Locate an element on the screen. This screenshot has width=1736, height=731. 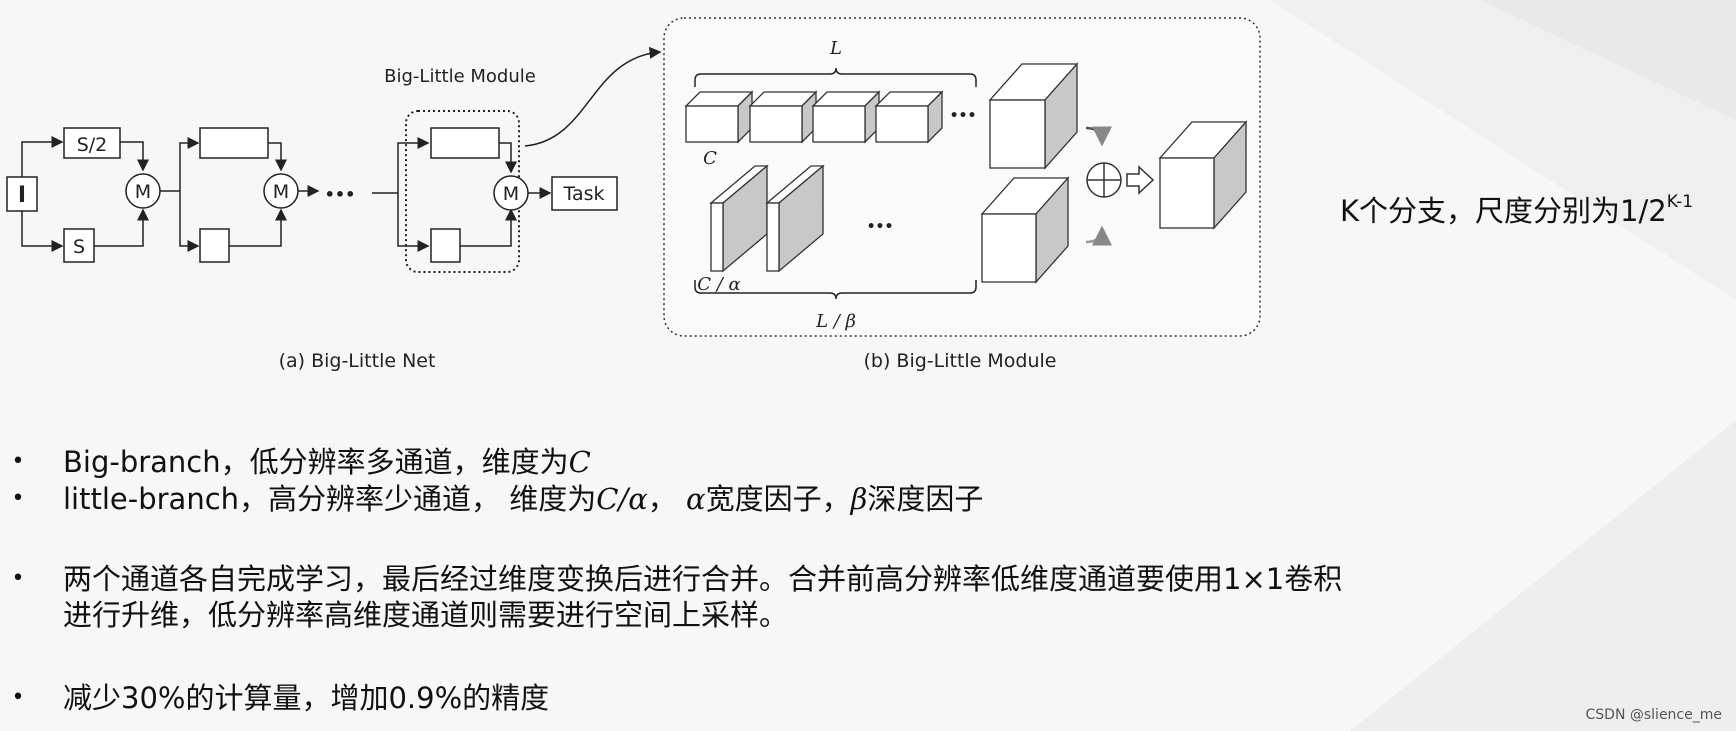
label-channels-C-alpha: C / α is located at coordinates (718, 284).